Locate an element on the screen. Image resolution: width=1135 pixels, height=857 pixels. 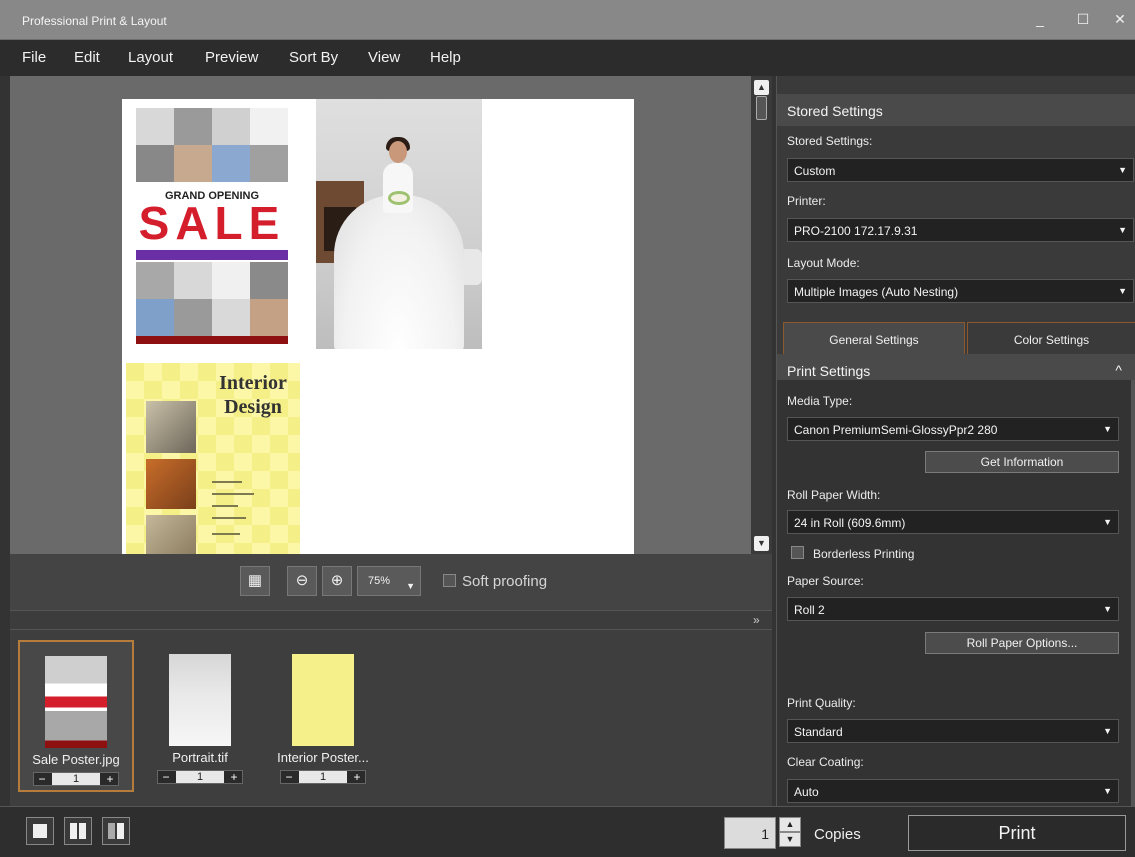
layout-mode-value: Multiple Images (Auto Nesting) is located at coordinates (876, 292).